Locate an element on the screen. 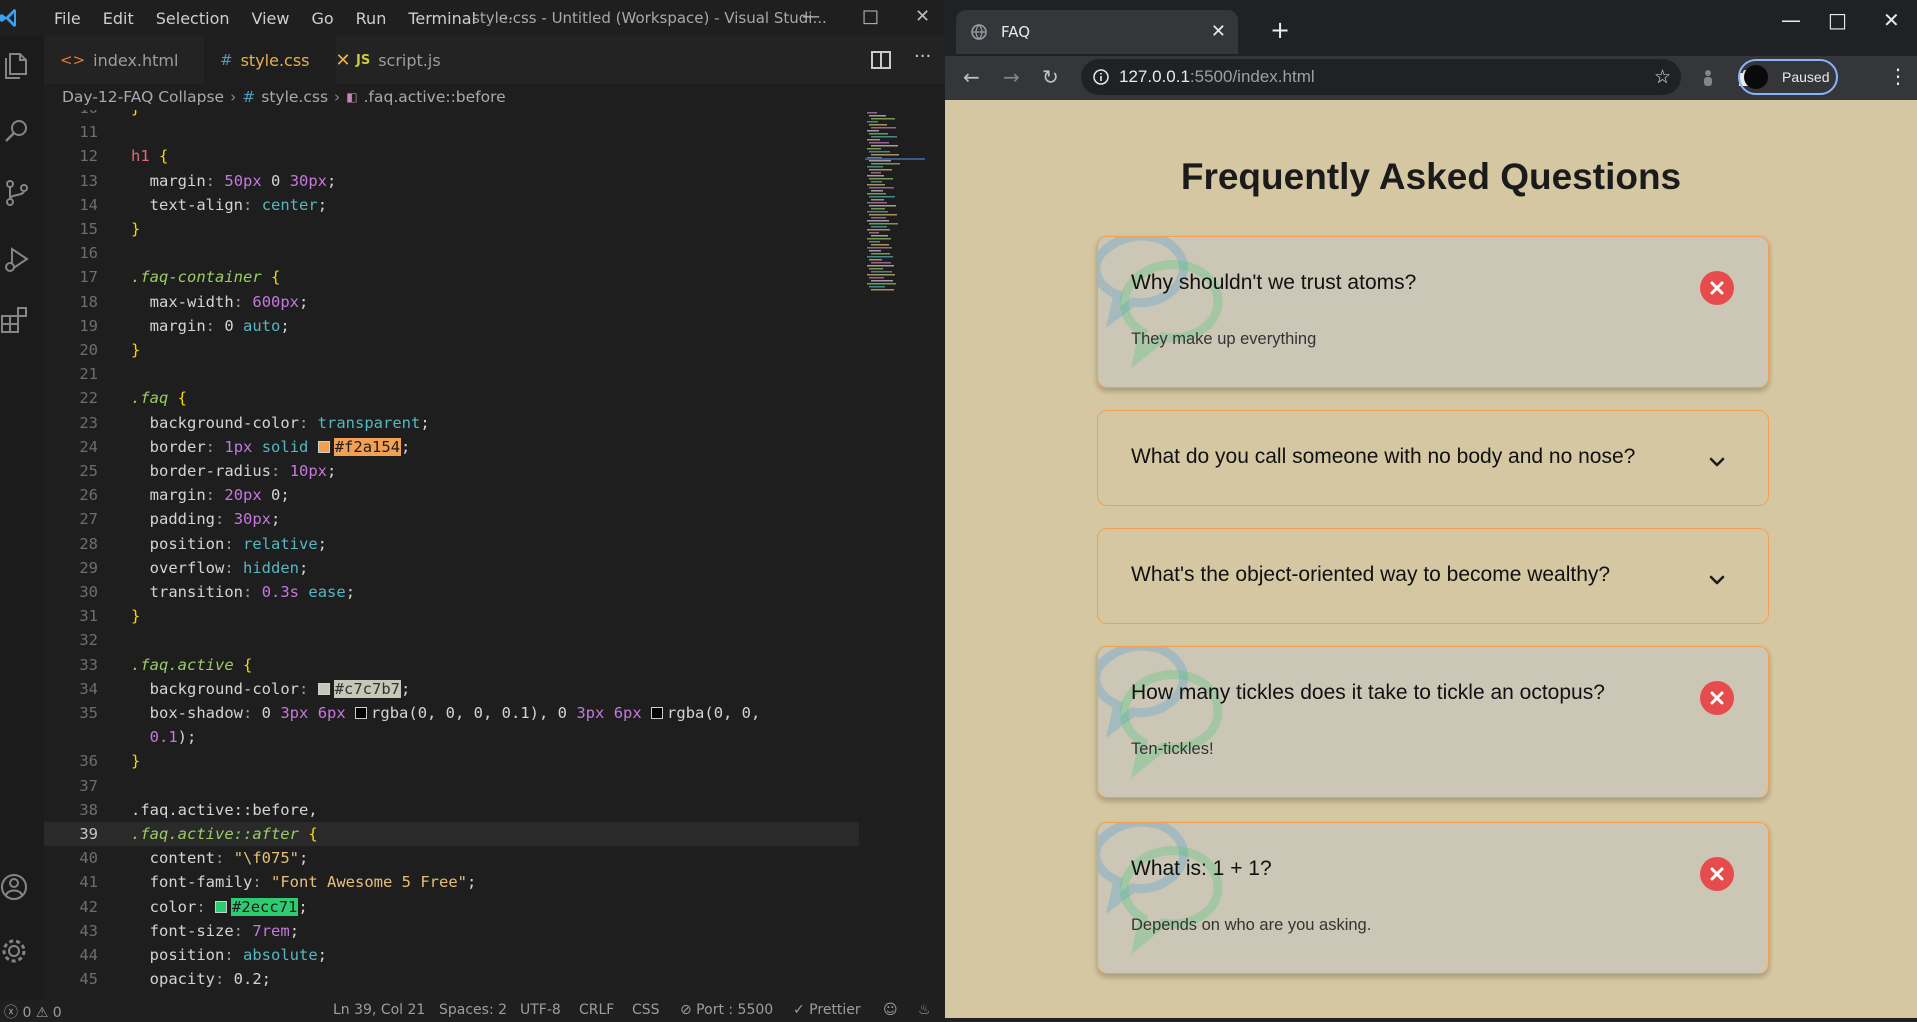  code-line: 11 is located at coordinates (451, 132).